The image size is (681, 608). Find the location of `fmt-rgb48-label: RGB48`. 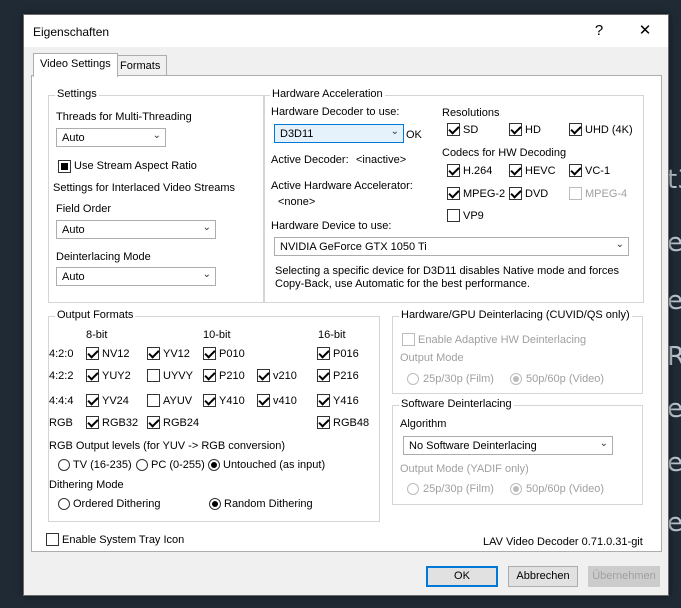

fmt-rgb48-label: RGB48 is located at coordinates (351, 423).